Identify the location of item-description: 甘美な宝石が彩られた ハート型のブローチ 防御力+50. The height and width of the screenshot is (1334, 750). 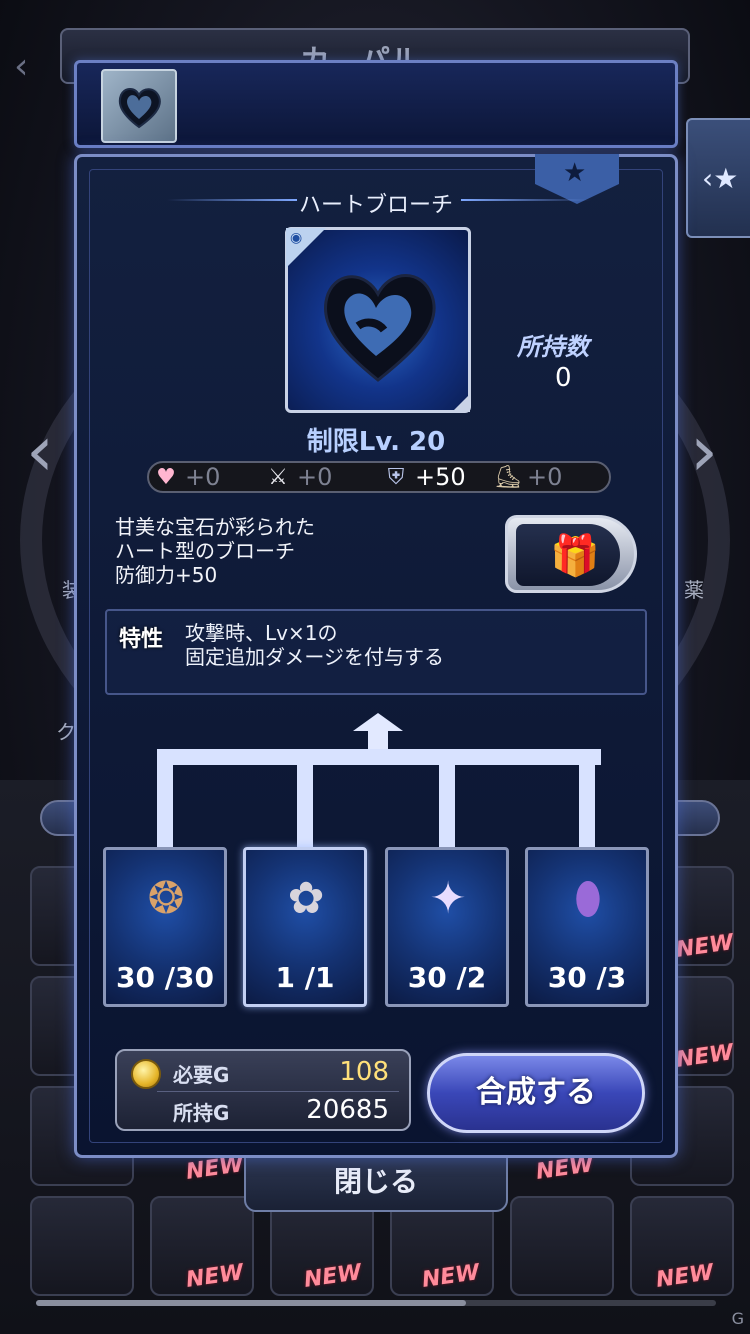
(265, 551).